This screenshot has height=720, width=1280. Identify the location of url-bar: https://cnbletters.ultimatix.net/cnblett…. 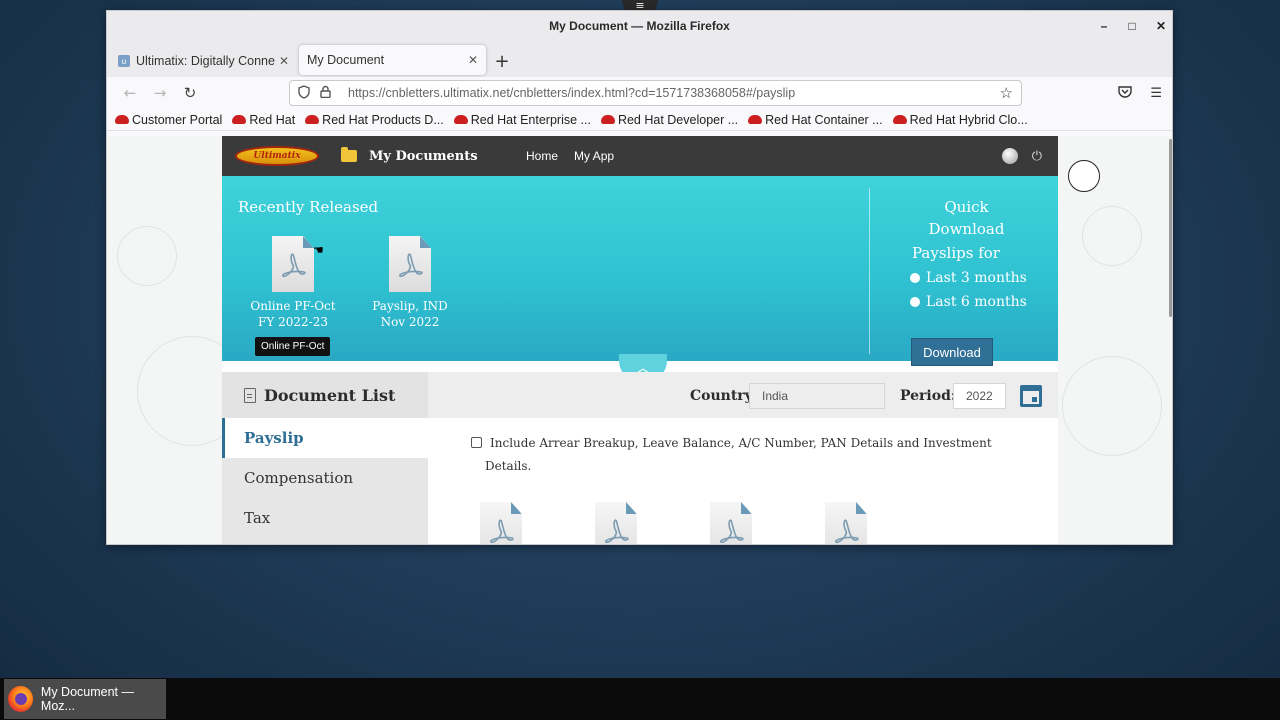
(655, 93).